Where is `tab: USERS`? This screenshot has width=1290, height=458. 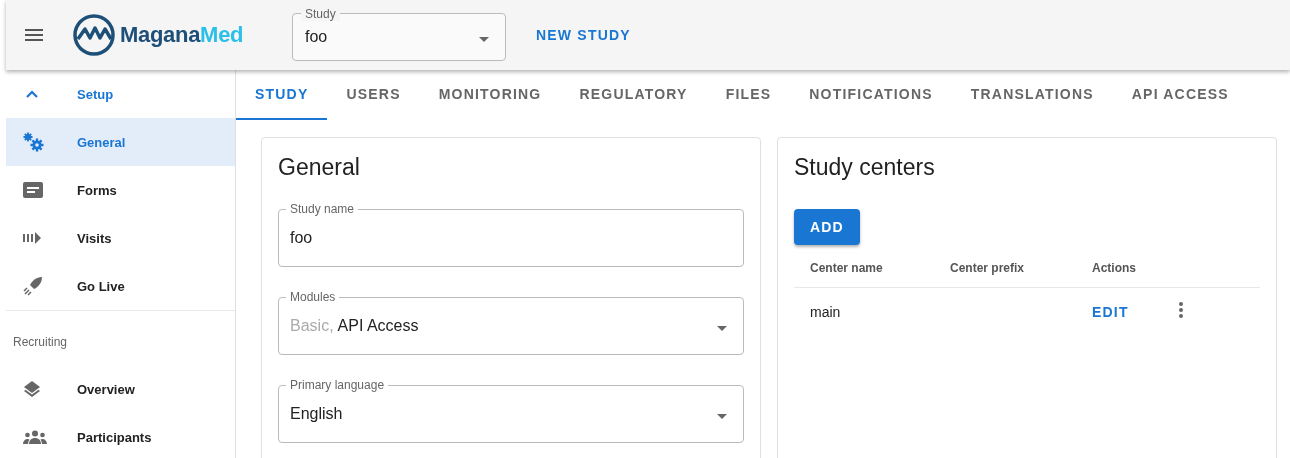
tab: USERS is located at coordinates (373, 95).